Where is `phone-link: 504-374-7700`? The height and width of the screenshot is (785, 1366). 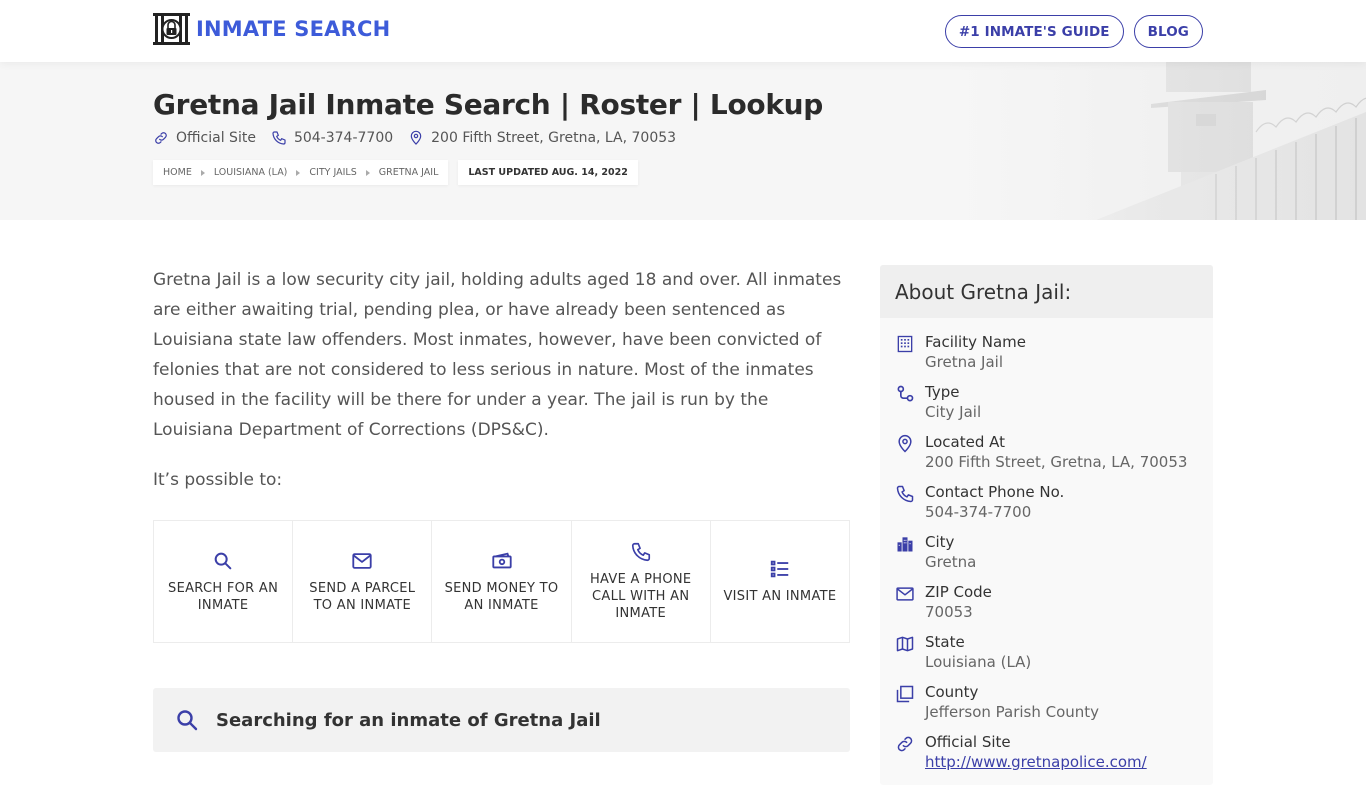 phone-link: 504-374-7700 is located at coordinates (343, 138).